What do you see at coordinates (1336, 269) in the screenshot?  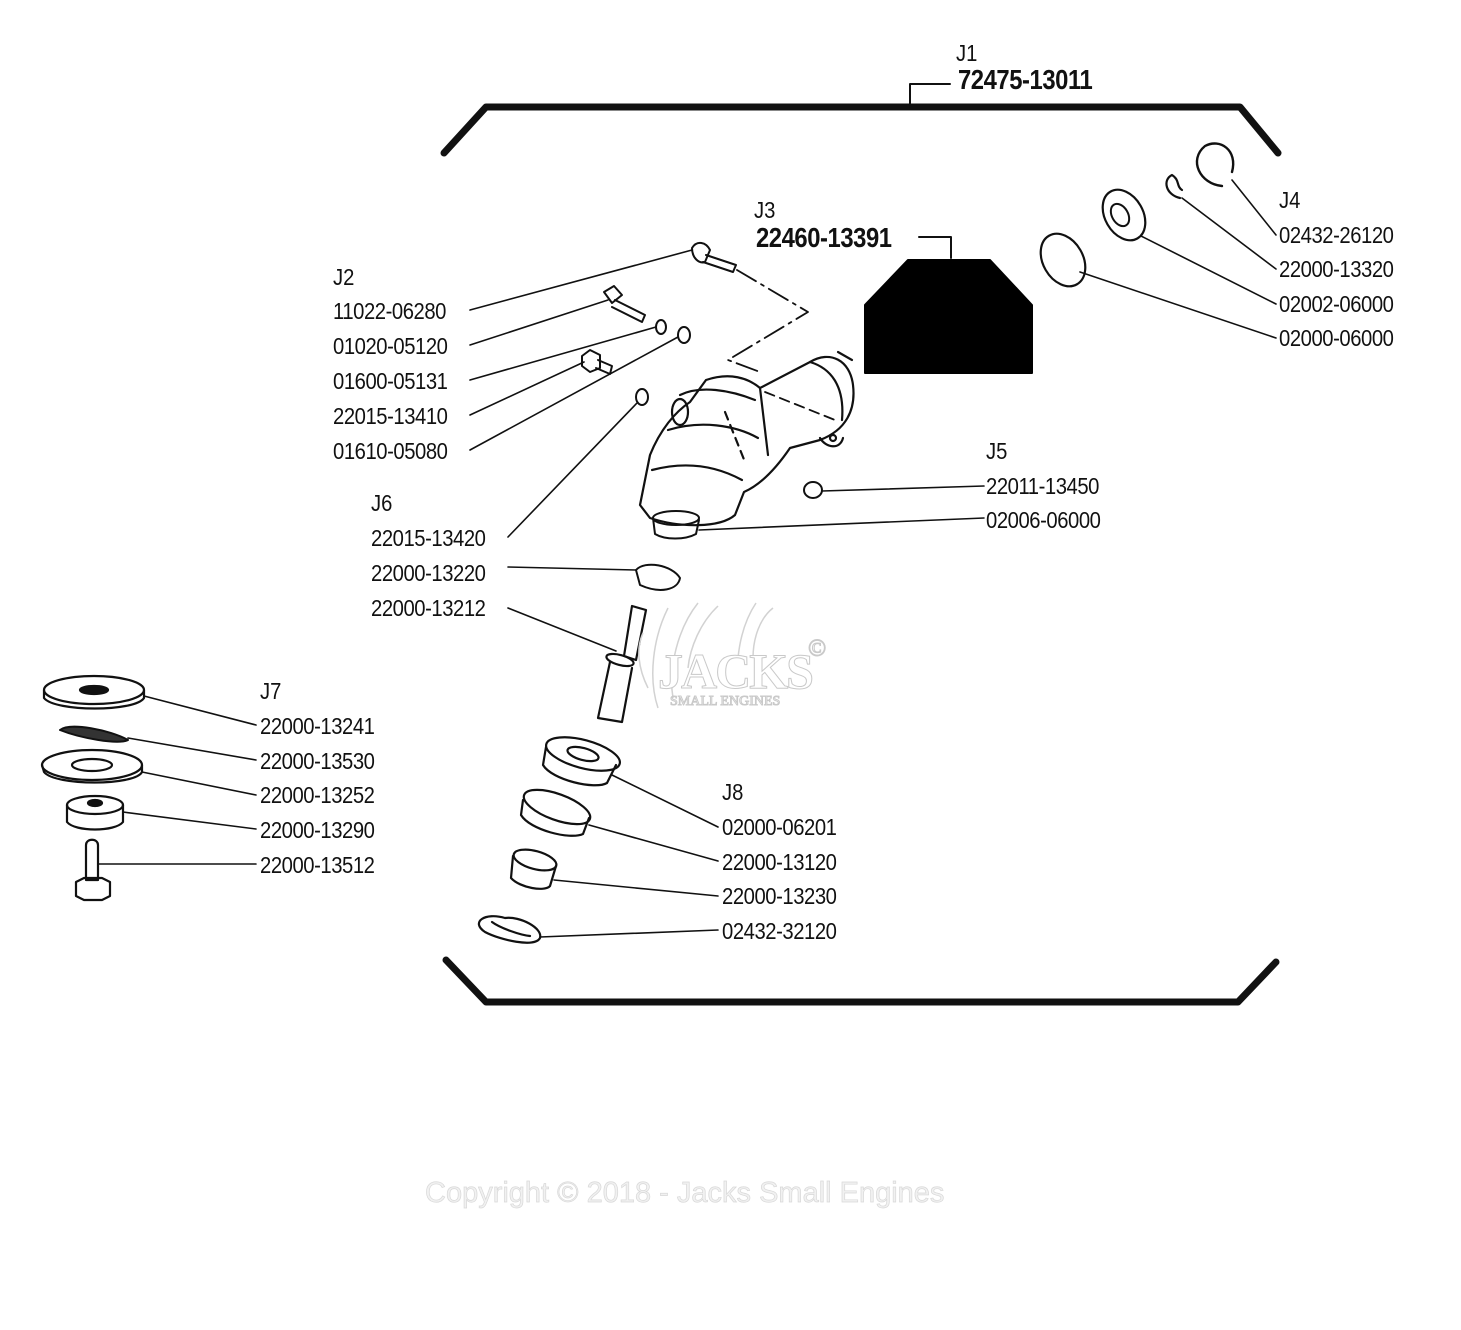 I see `part-number: 22000-13320` at bounding box center [1336, 269].